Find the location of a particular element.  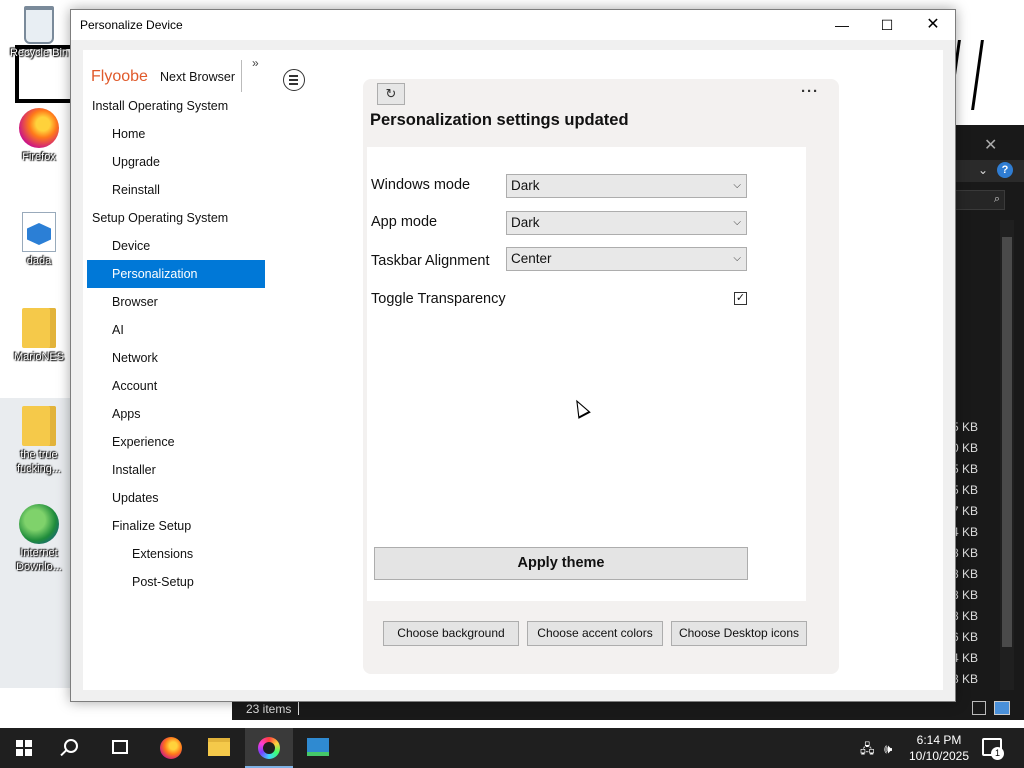

app-mode-value: Dark is located at coordinates (525, 222).